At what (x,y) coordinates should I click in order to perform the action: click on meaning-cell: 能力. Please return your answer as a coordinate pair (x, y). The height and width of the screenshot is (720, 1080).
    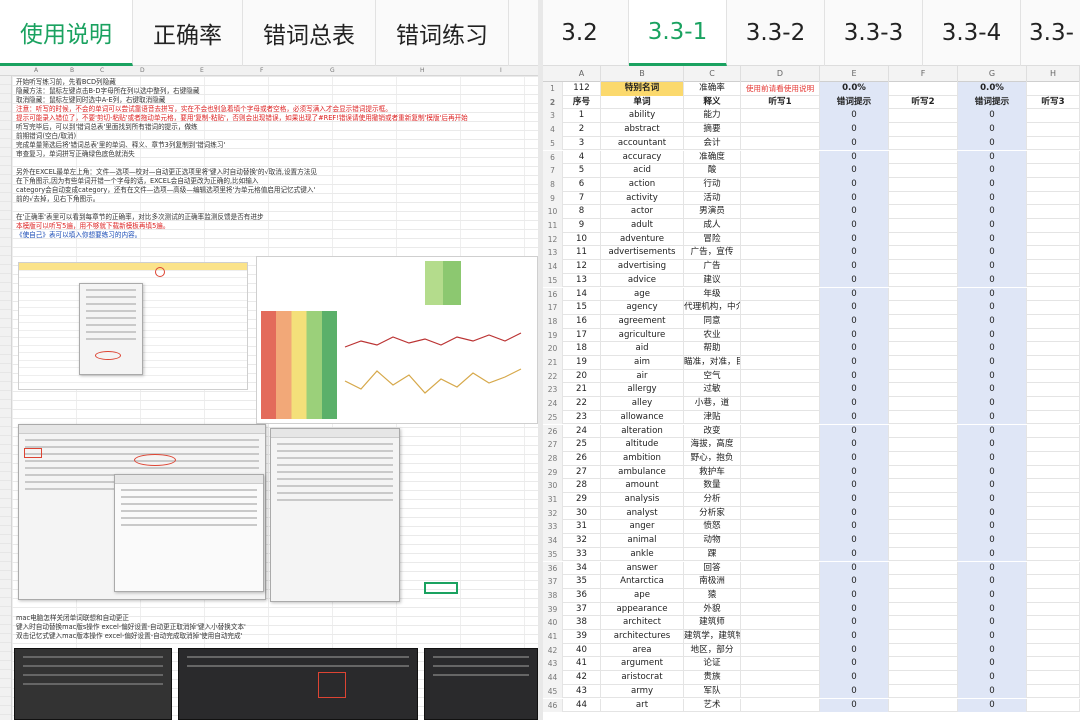
    Looking at the image, I should click on (712, 116).